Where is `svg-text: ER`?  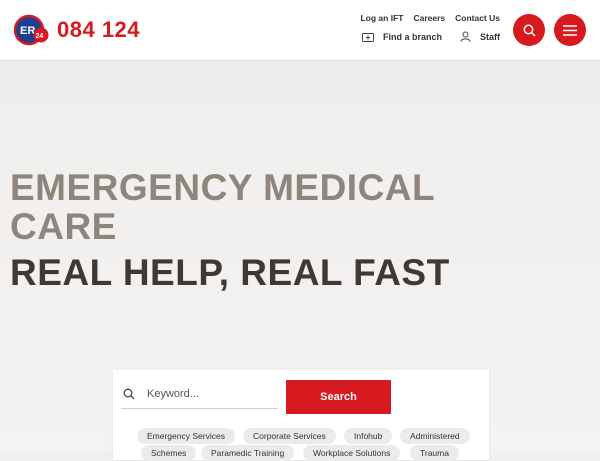 svg-text: ER is located at coordinates (27, 31).